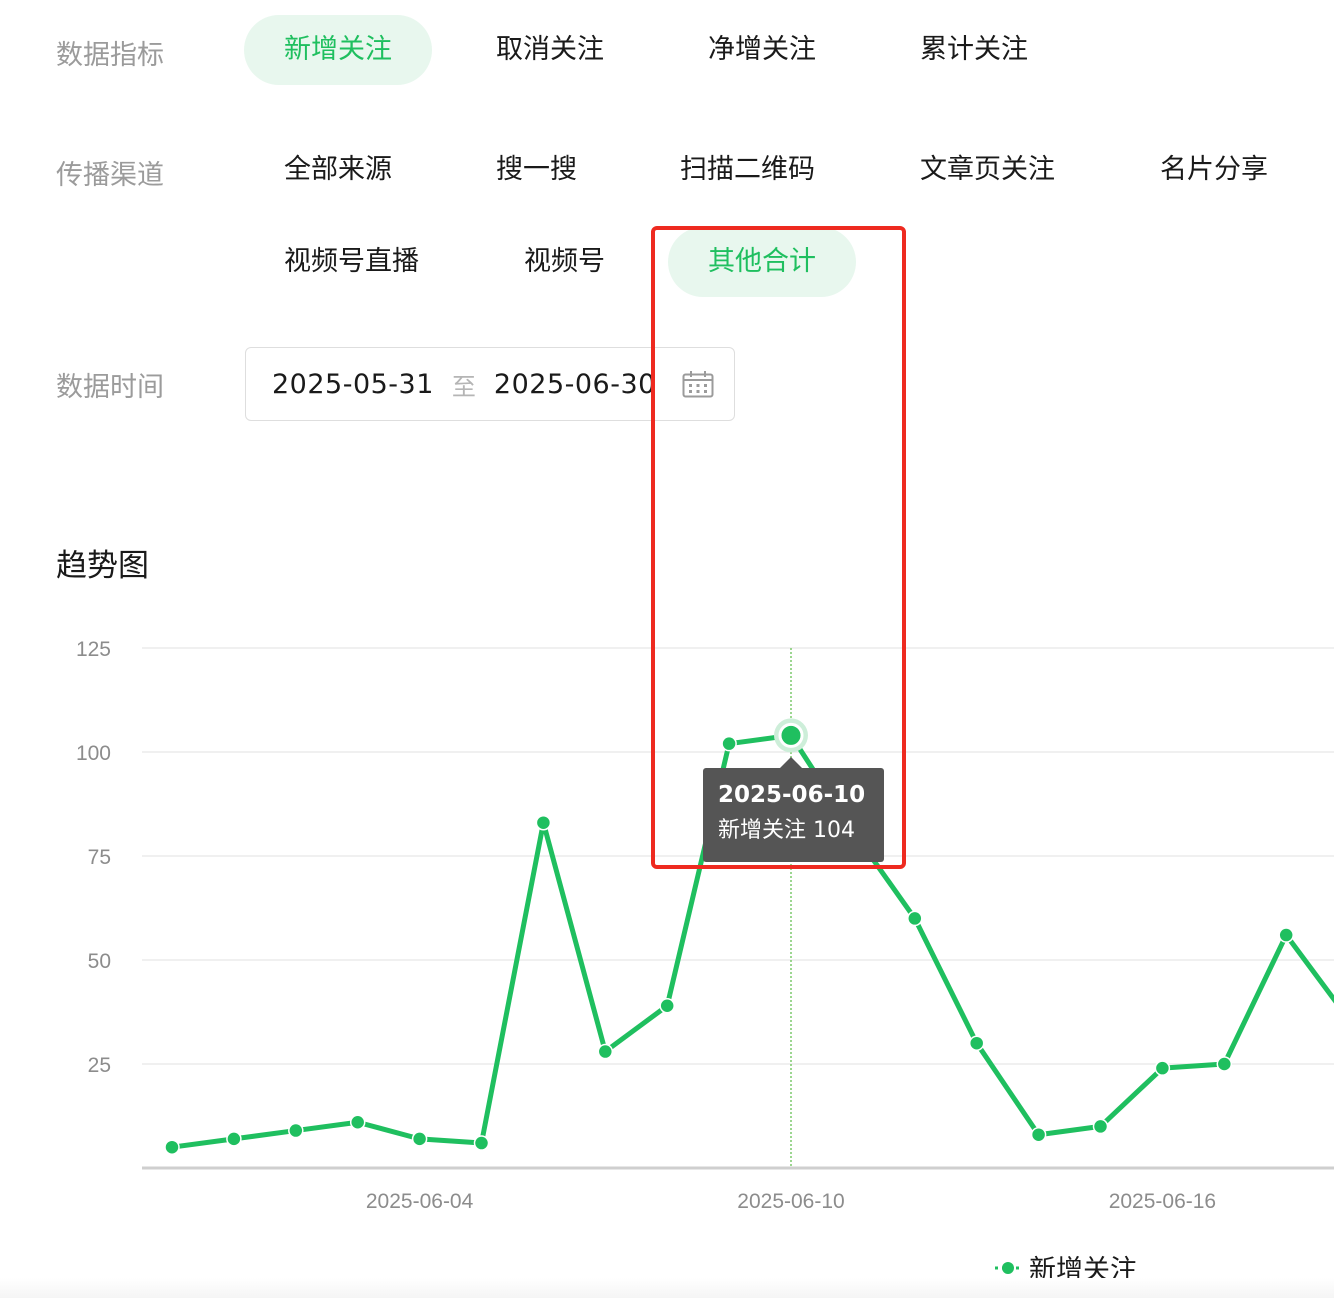 The height and width of the screenshot is (1298, 1334). What do you see at coordinates (762, 262) in the screenshot?
I see `channel-option-other-total: 其他合计` at bounding box center [762, 262].